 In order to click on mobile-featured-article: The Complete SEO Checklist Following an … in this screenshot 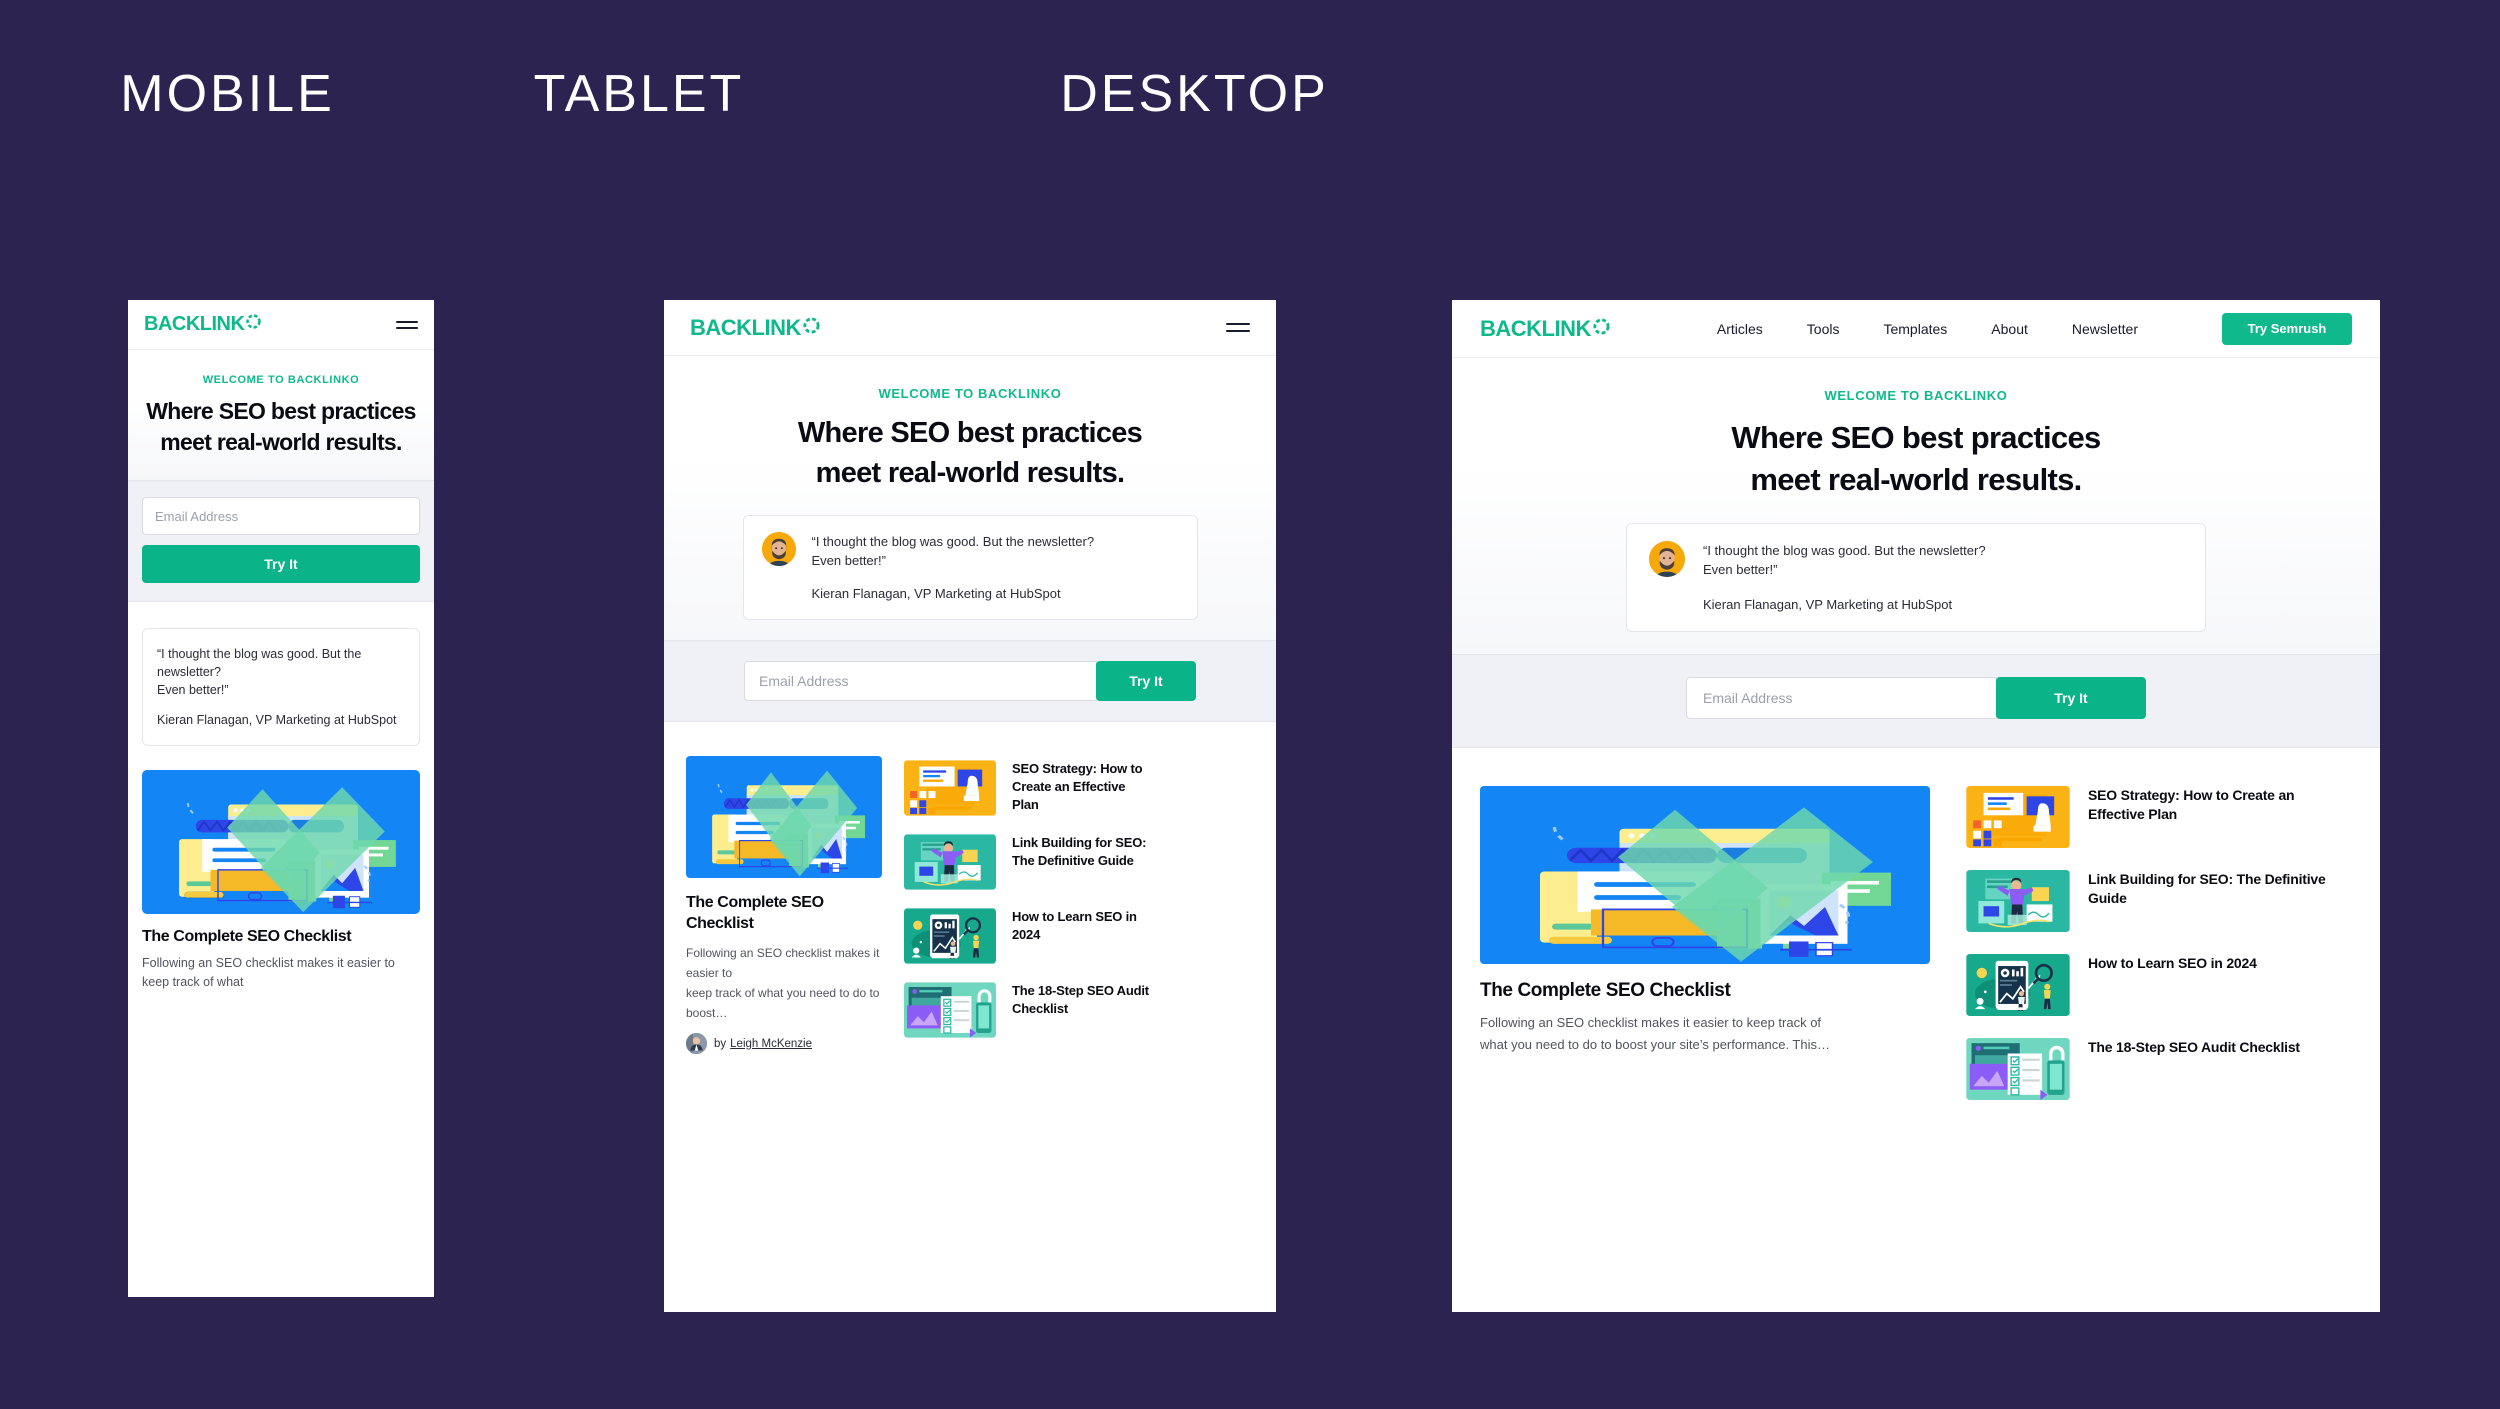, I will do `click(281, 888)`.